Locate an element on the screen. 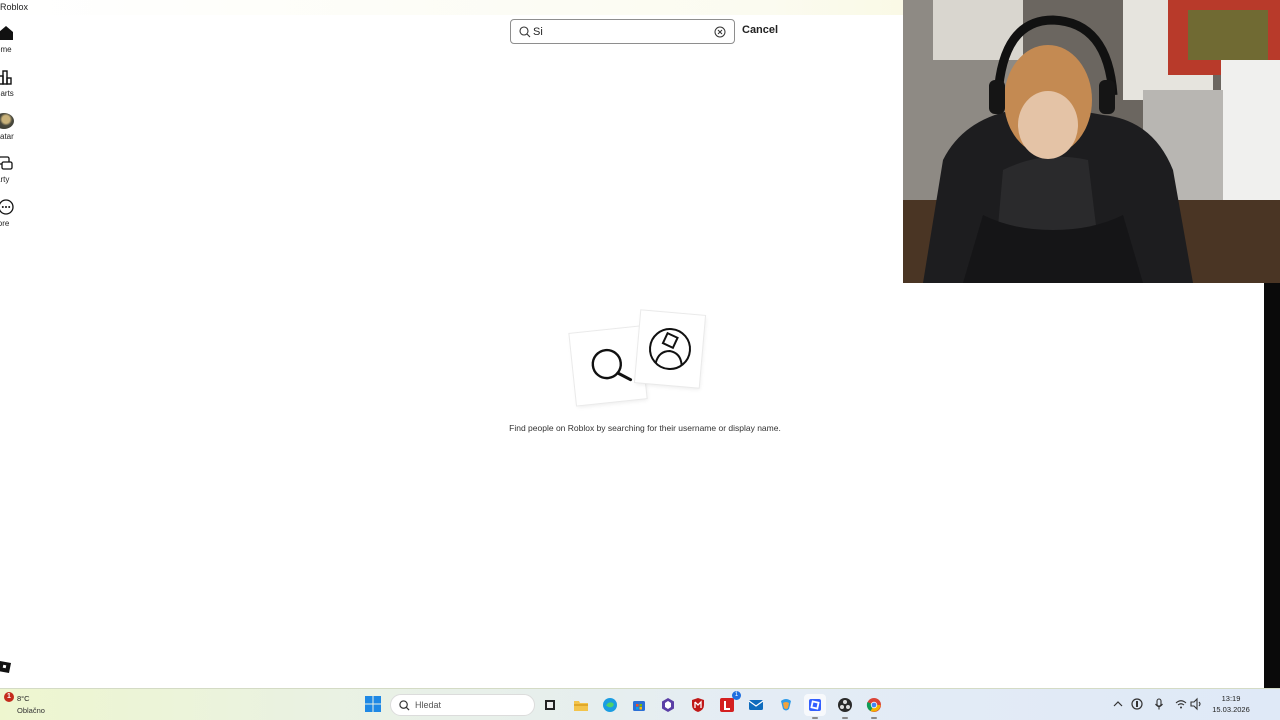  edge-icon is located at coordinates (610, 705).